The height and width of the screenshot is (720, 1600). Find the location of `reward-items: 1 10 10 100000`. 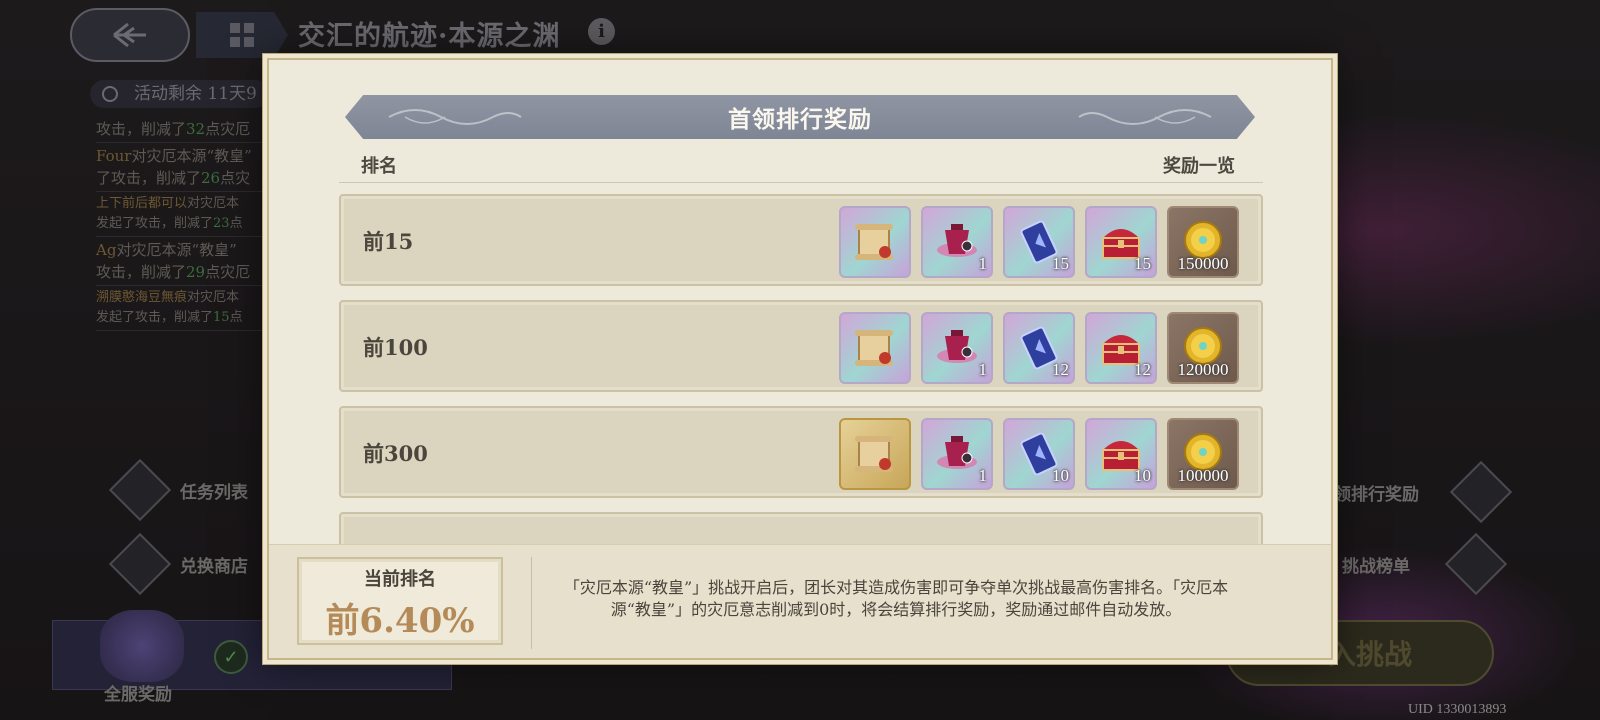

reward-items: 1 10 10 100000 is located at coordinates (1039, 454).